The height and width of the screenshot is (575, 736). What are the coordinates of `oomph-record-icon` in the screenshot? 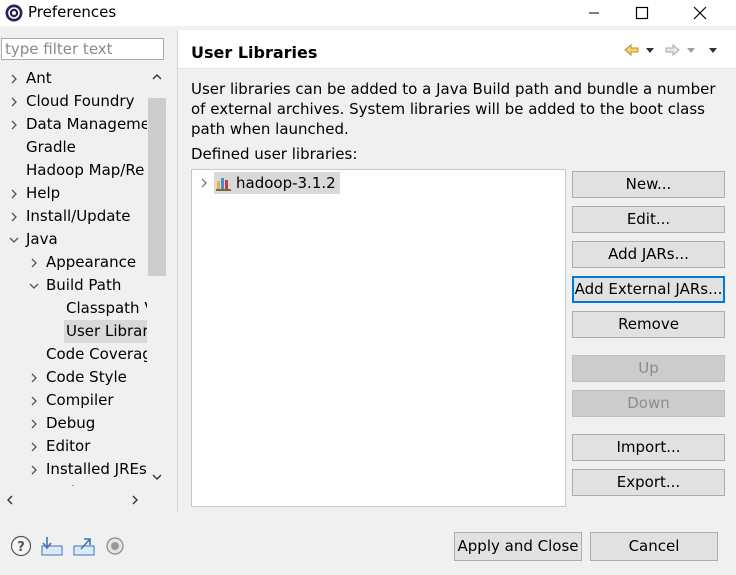 It's located at (115, 546).